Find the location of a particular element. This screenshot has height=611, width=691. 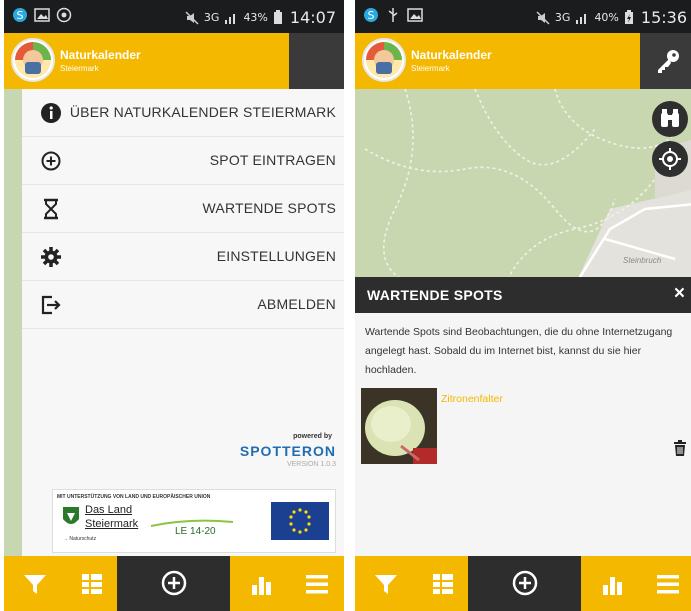

binoculars-icon is located at coordinates (670, 118).